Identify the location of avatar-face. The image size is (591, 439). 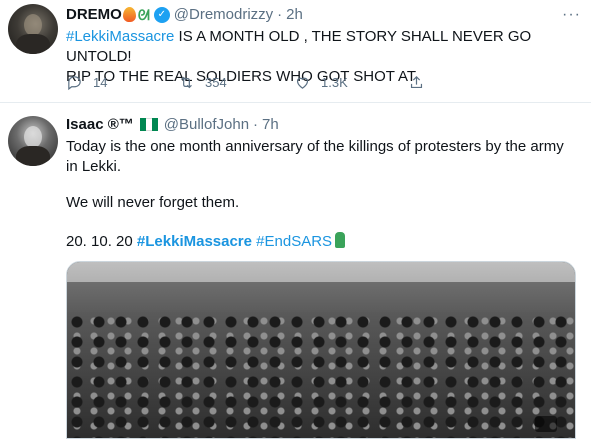
(33, 137).